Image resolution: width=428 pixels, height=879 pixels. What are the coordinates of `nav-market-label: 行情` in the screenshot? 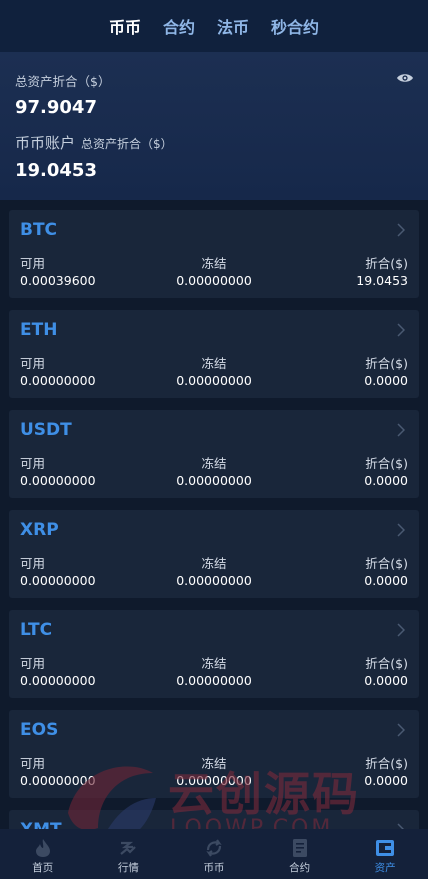 It's located at (128, 867).